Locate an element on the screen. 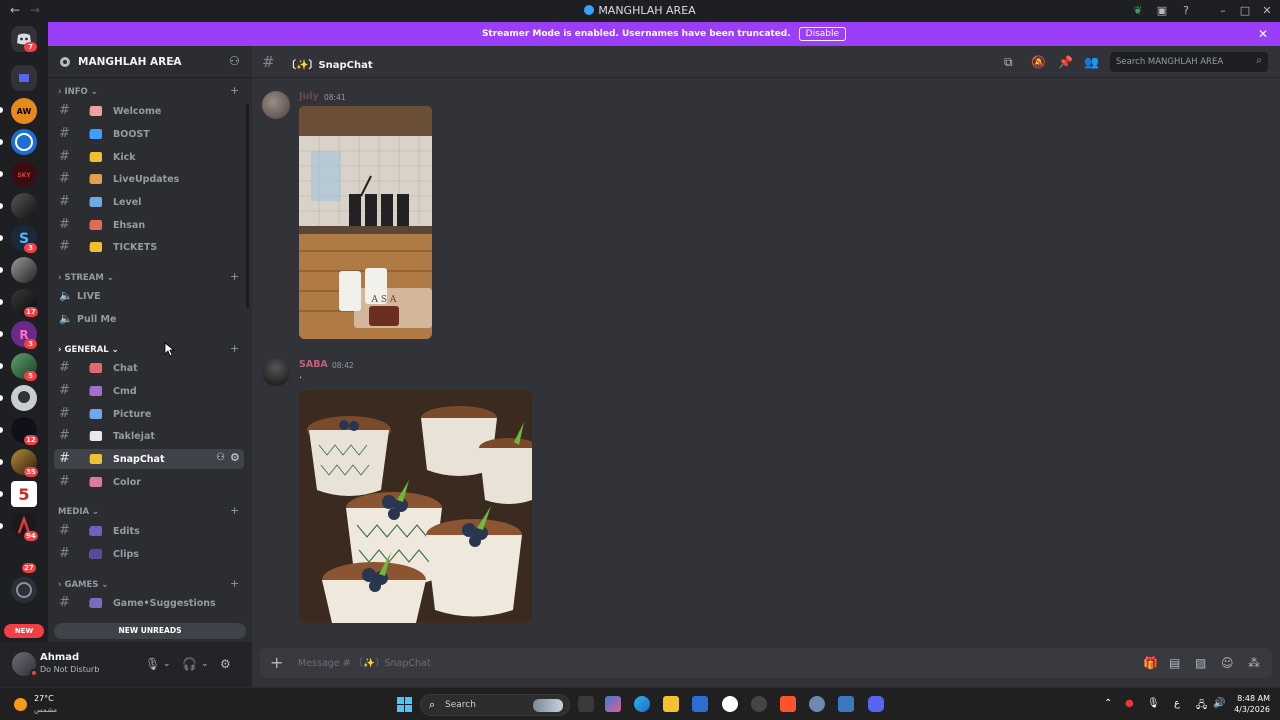 This screenshot has width=1280, height=720. discord-taskbar-icon is located at coordinates (876, 704).